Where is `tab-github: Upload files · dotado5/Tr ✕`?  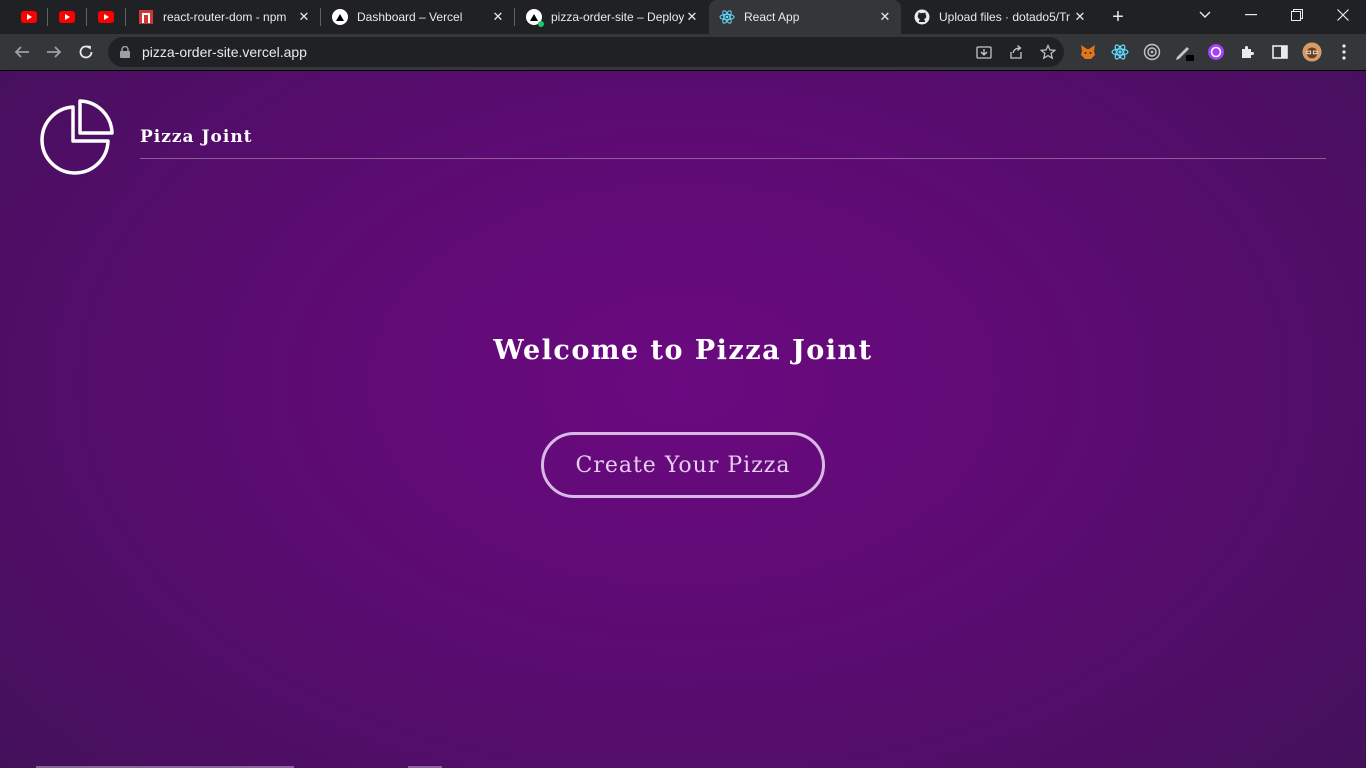
tab-github: Upload files · dotado5/Tr ✕ is located at coordinates (1000, 17).